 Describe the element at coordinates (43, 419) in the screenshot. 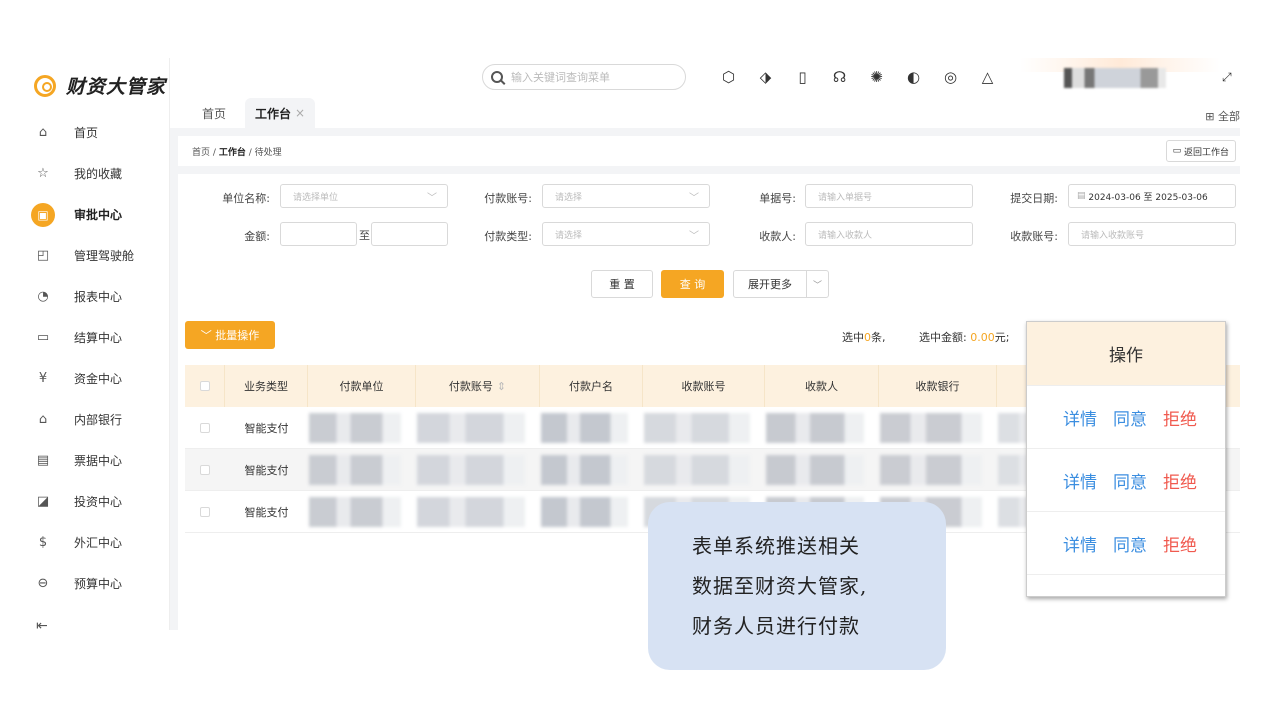

I see `bank-icon: ⌂` at that location.